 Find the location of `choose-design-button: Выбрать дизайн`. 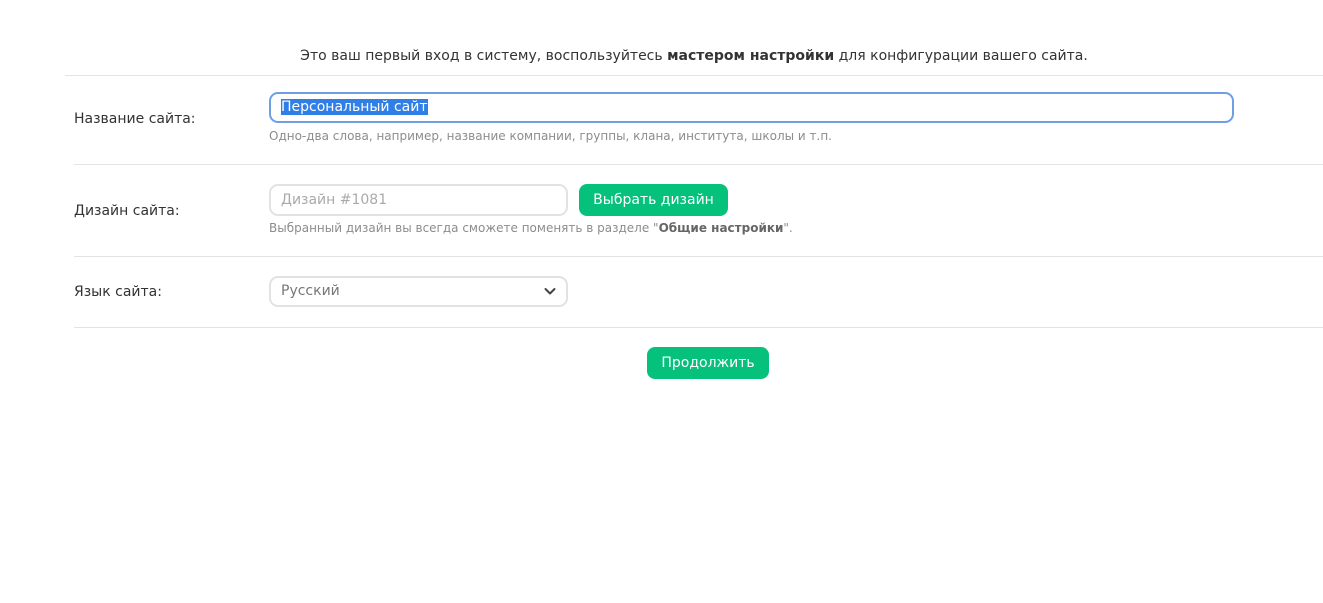

choose-design-button: Выбрать дизайн is located at coordinates (653, 200).